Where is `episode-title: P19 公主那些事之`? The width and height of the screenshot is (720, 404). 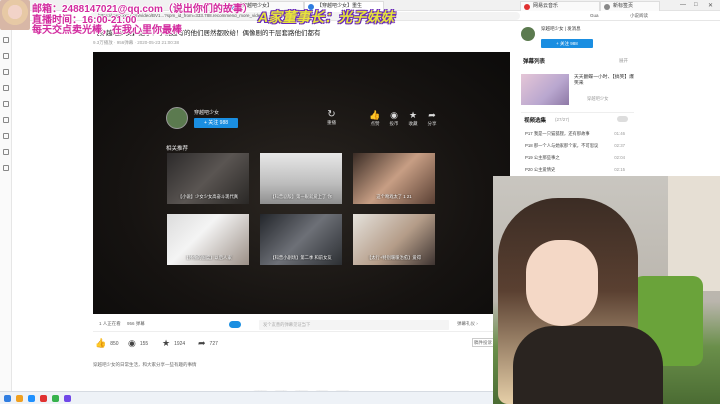 episode-title: P19 公主那些事之 is located at coordinates (542, 157).